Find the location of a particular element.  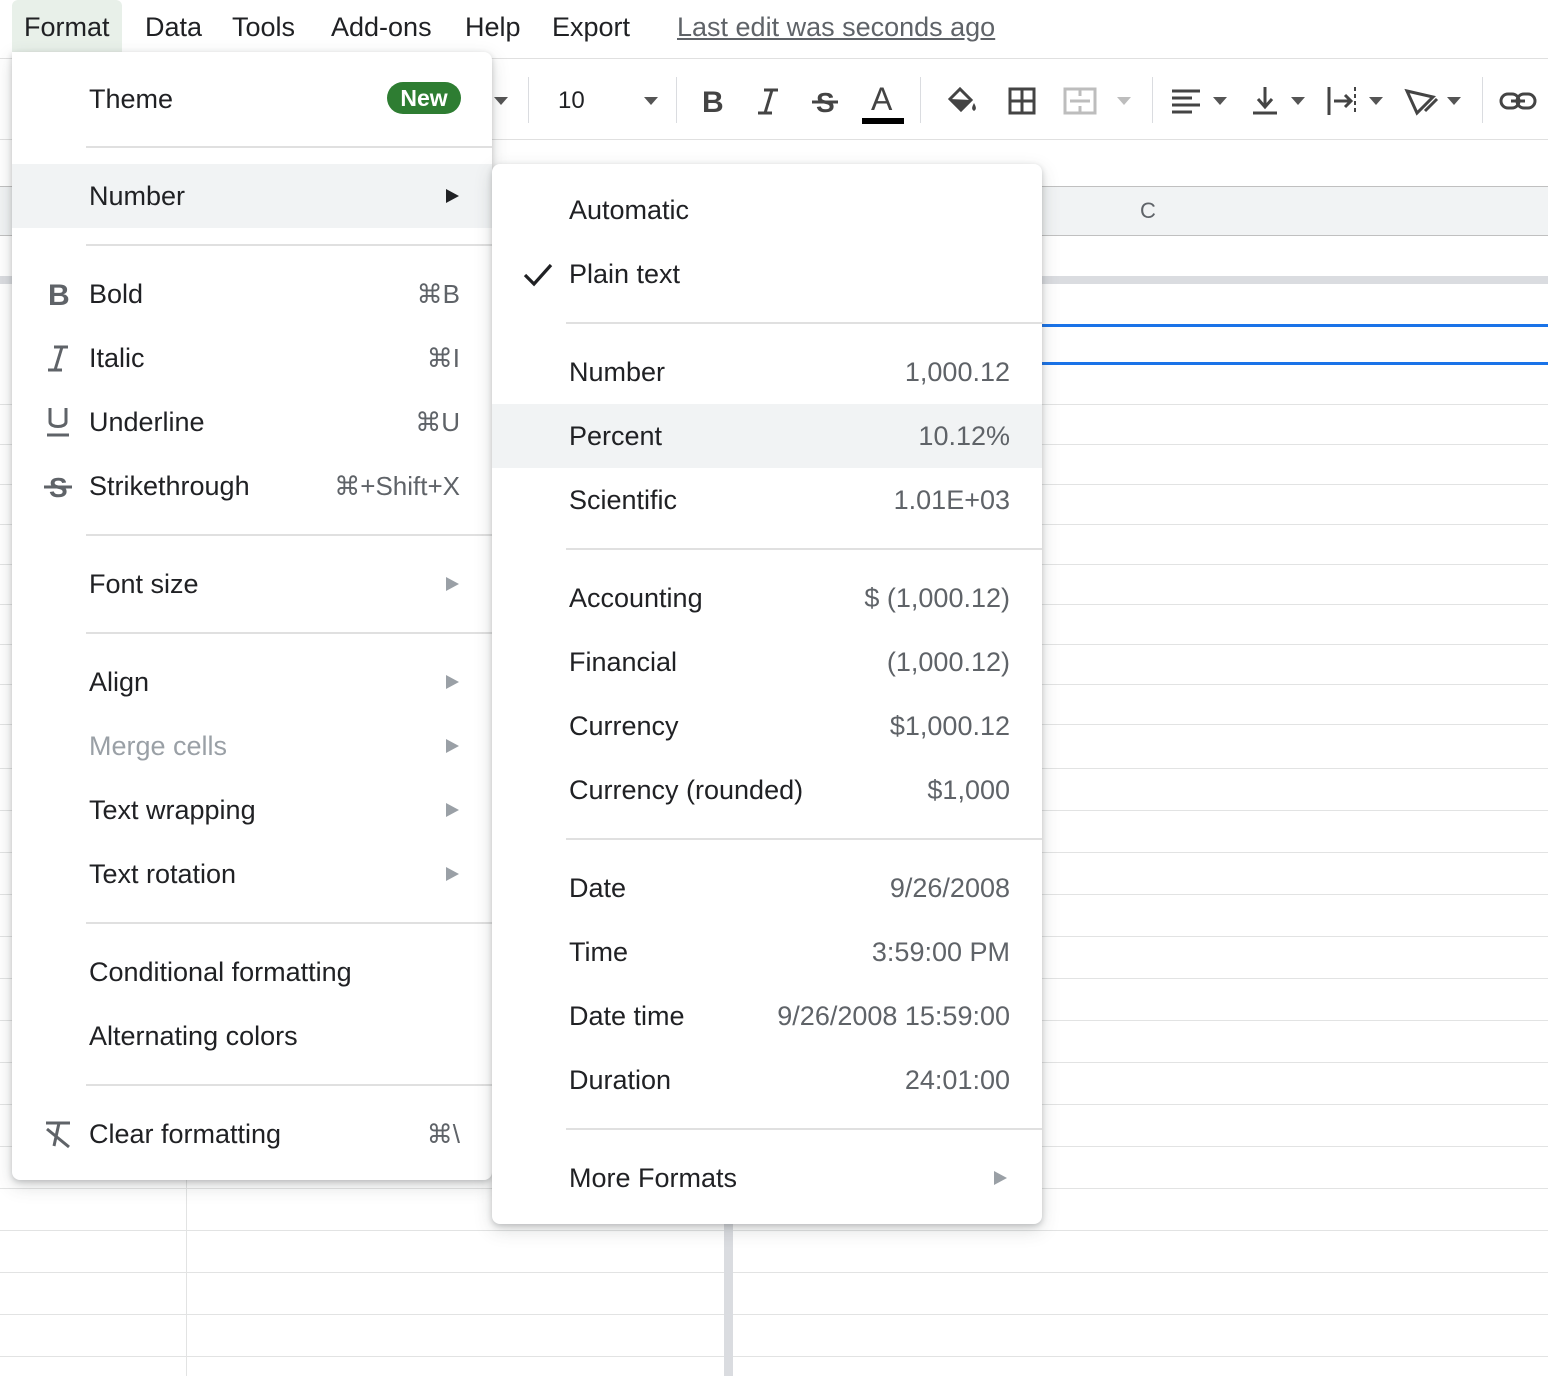

text-wrapping-dropdown-caret is located at coordinates (1376, 101).